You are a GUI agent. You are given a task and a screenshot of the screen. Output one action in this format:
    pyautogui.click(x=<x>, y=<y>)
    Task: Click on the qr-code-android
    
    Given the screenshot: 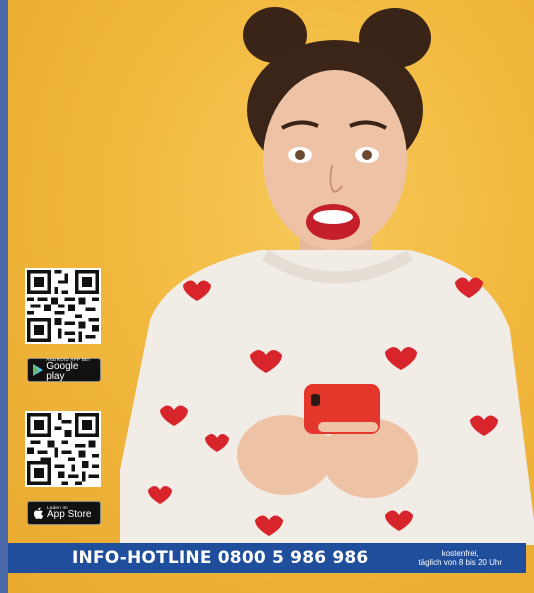 What is the action you would take?
    pyautogui.click(x=63, y=306)
    